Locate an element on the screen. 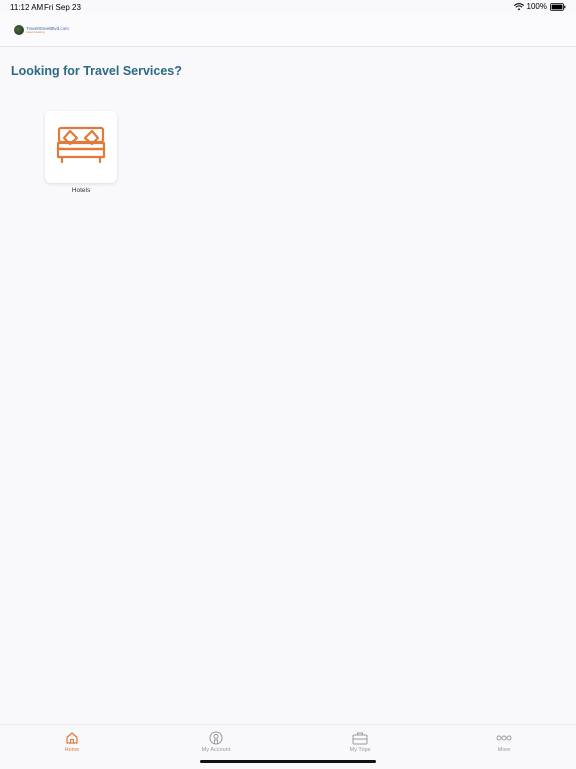 The width and height of the screenshot is (576, 769). tab-more: More is located at coordinates (504, 742).